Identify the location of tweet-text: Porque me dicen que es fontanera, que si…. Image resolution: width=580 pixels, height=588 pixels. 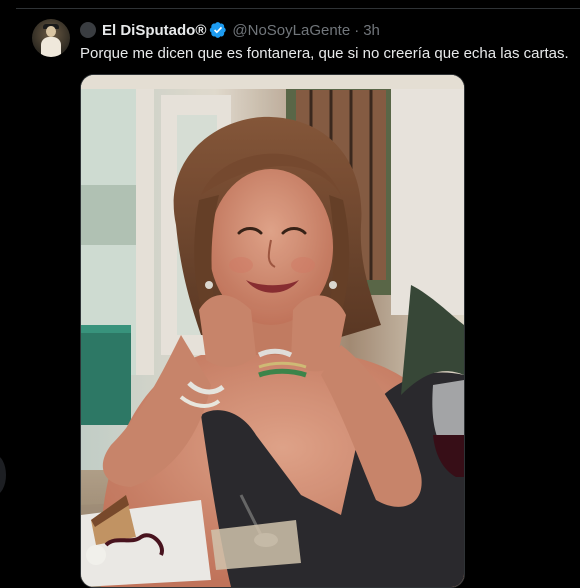
(324, 53).